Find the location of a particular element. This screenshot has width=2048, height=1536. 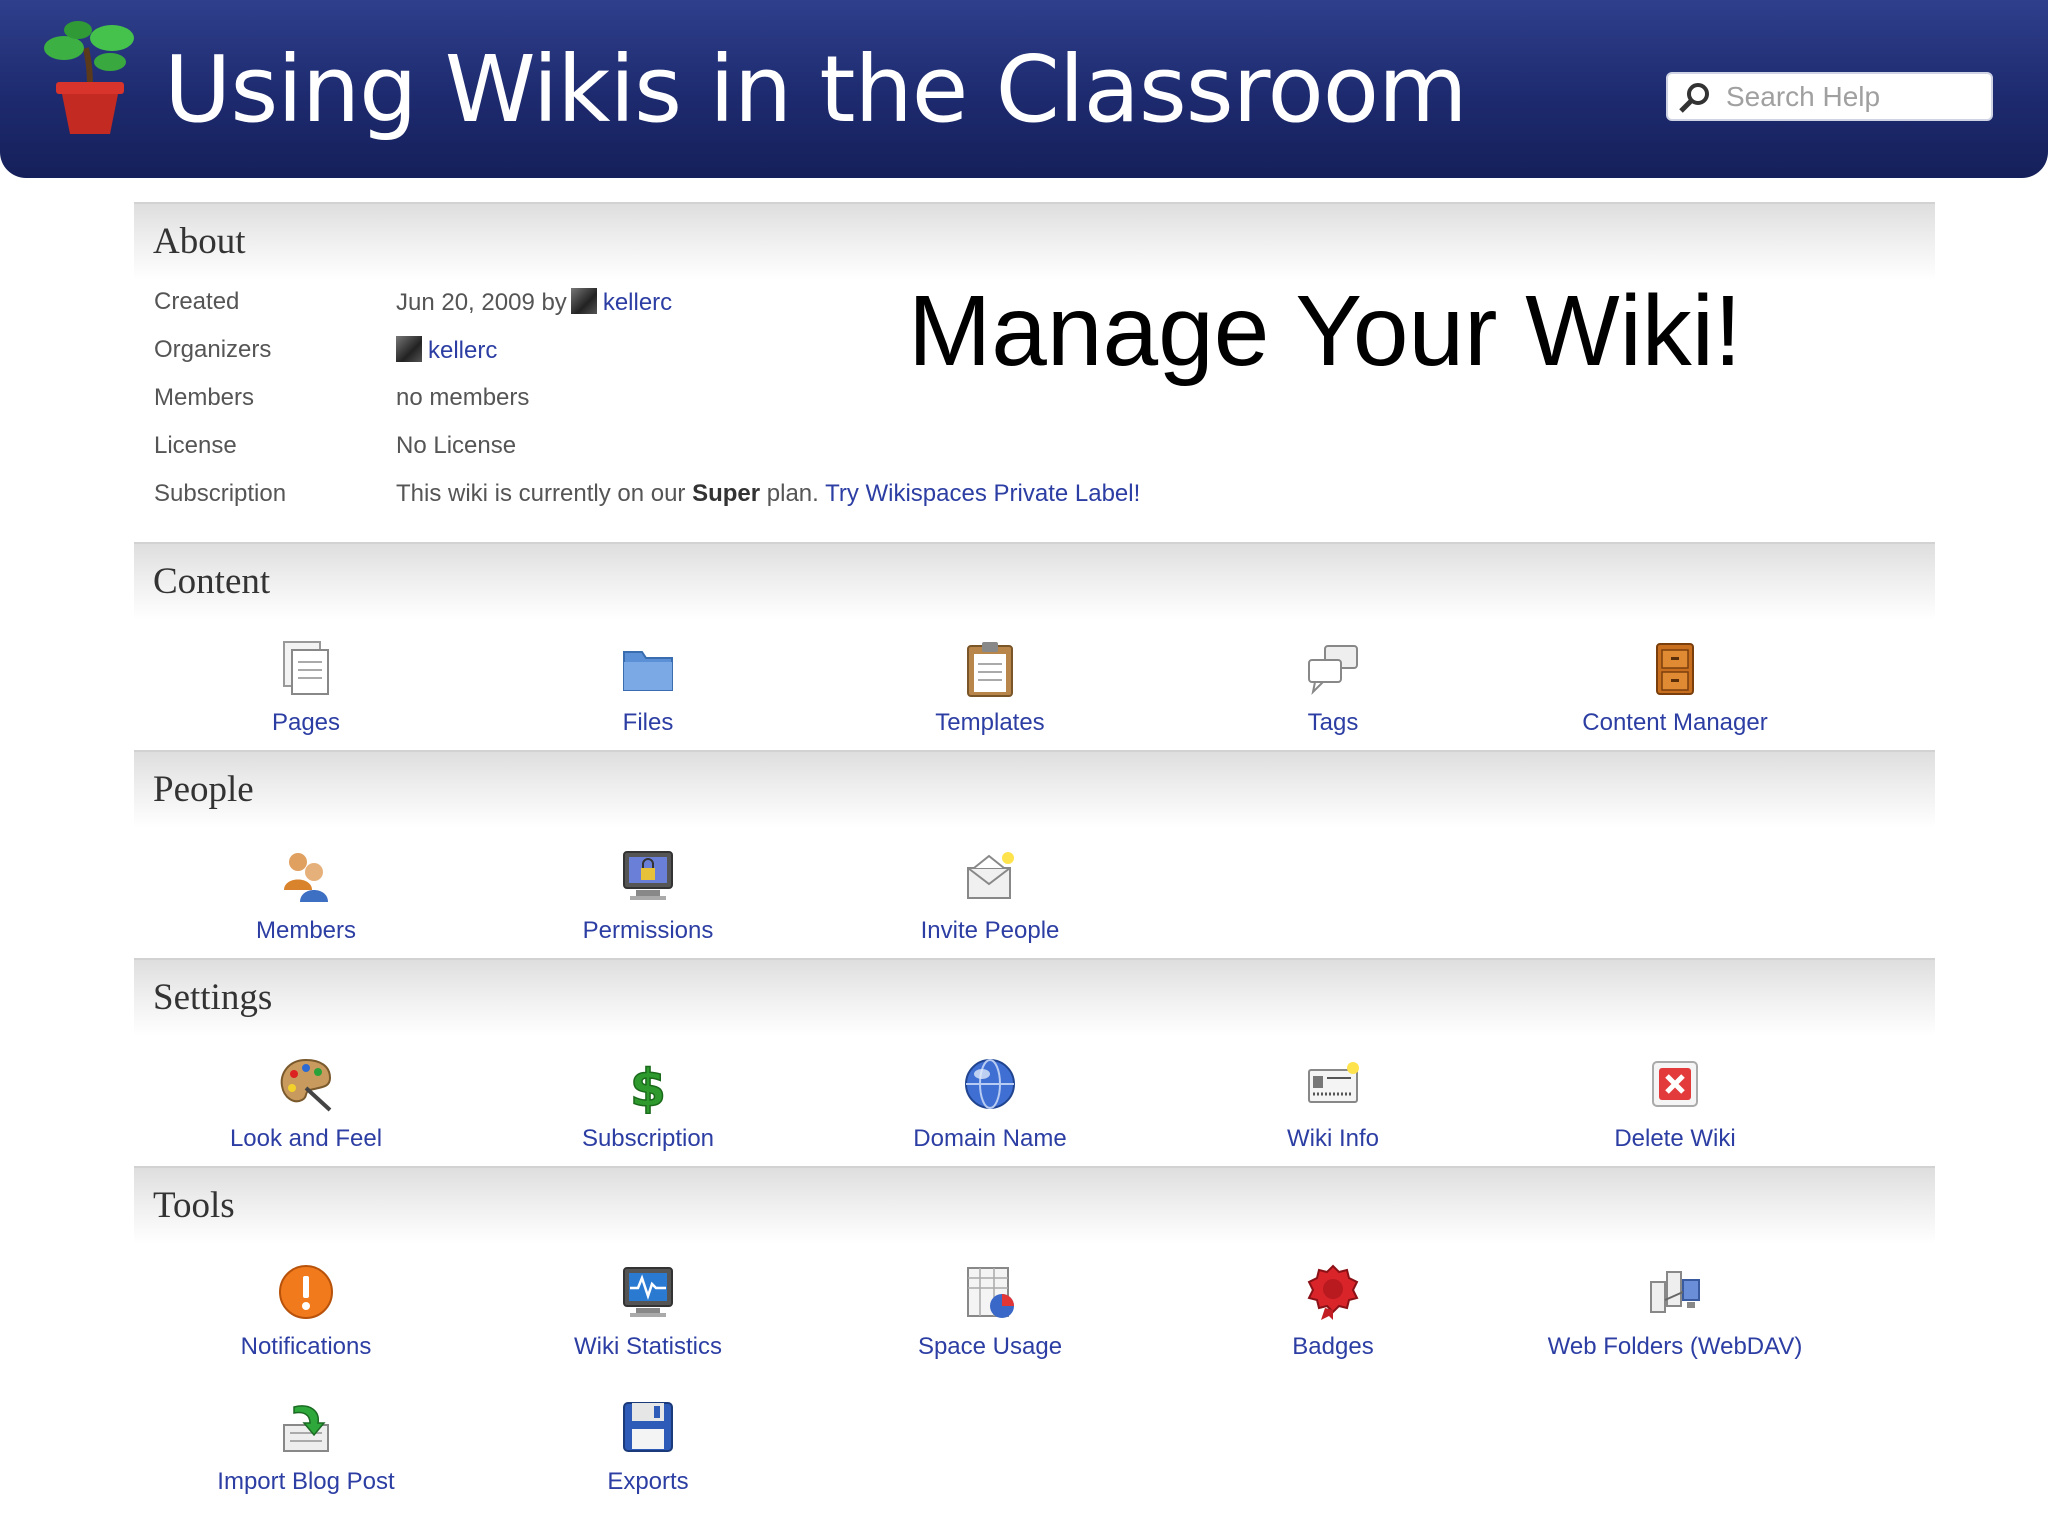

globe-icon is located at coordinates (990, 1084).